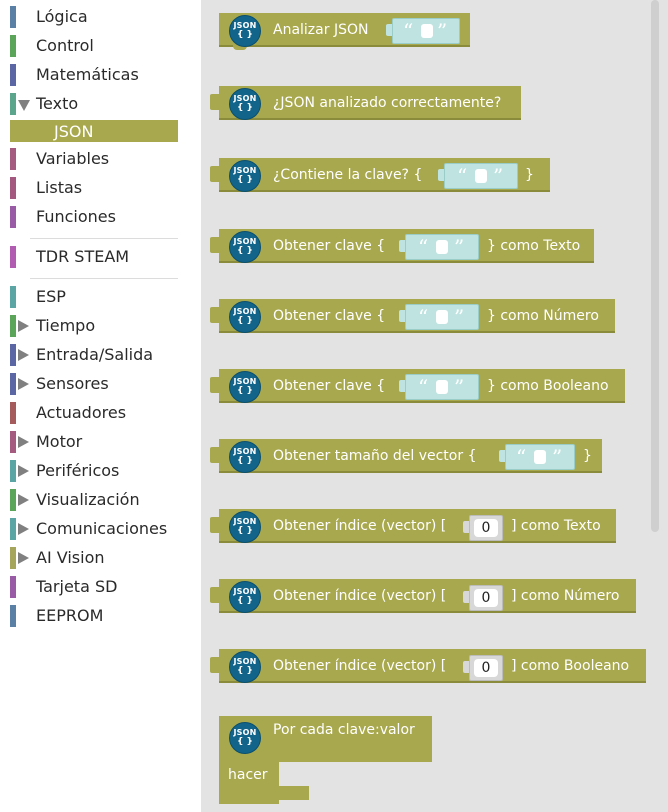 The width and height of the screenshot is (668, 812). Describe the element at coordinates (65, 45) in the screenshot. I see `category-label: Control` at that location.